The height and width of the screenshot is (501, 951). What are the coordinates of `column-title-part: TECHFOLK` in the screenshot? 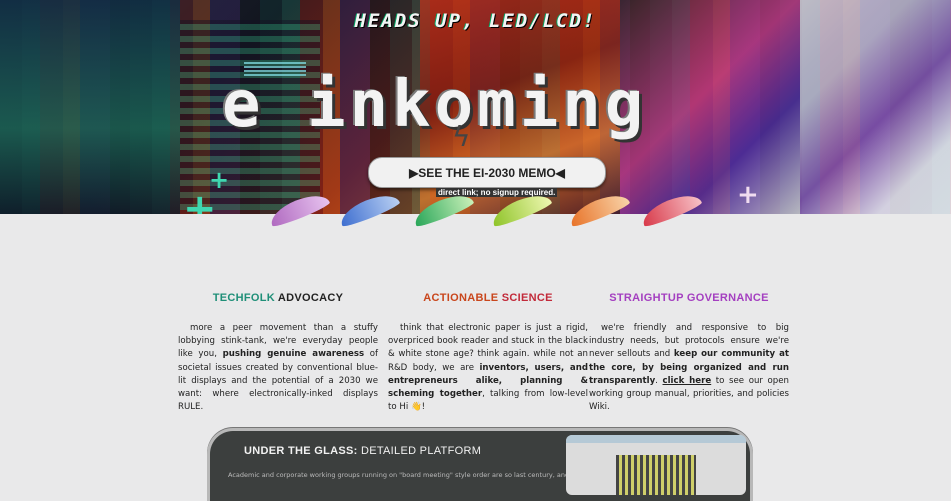 It's located at (243, 298).